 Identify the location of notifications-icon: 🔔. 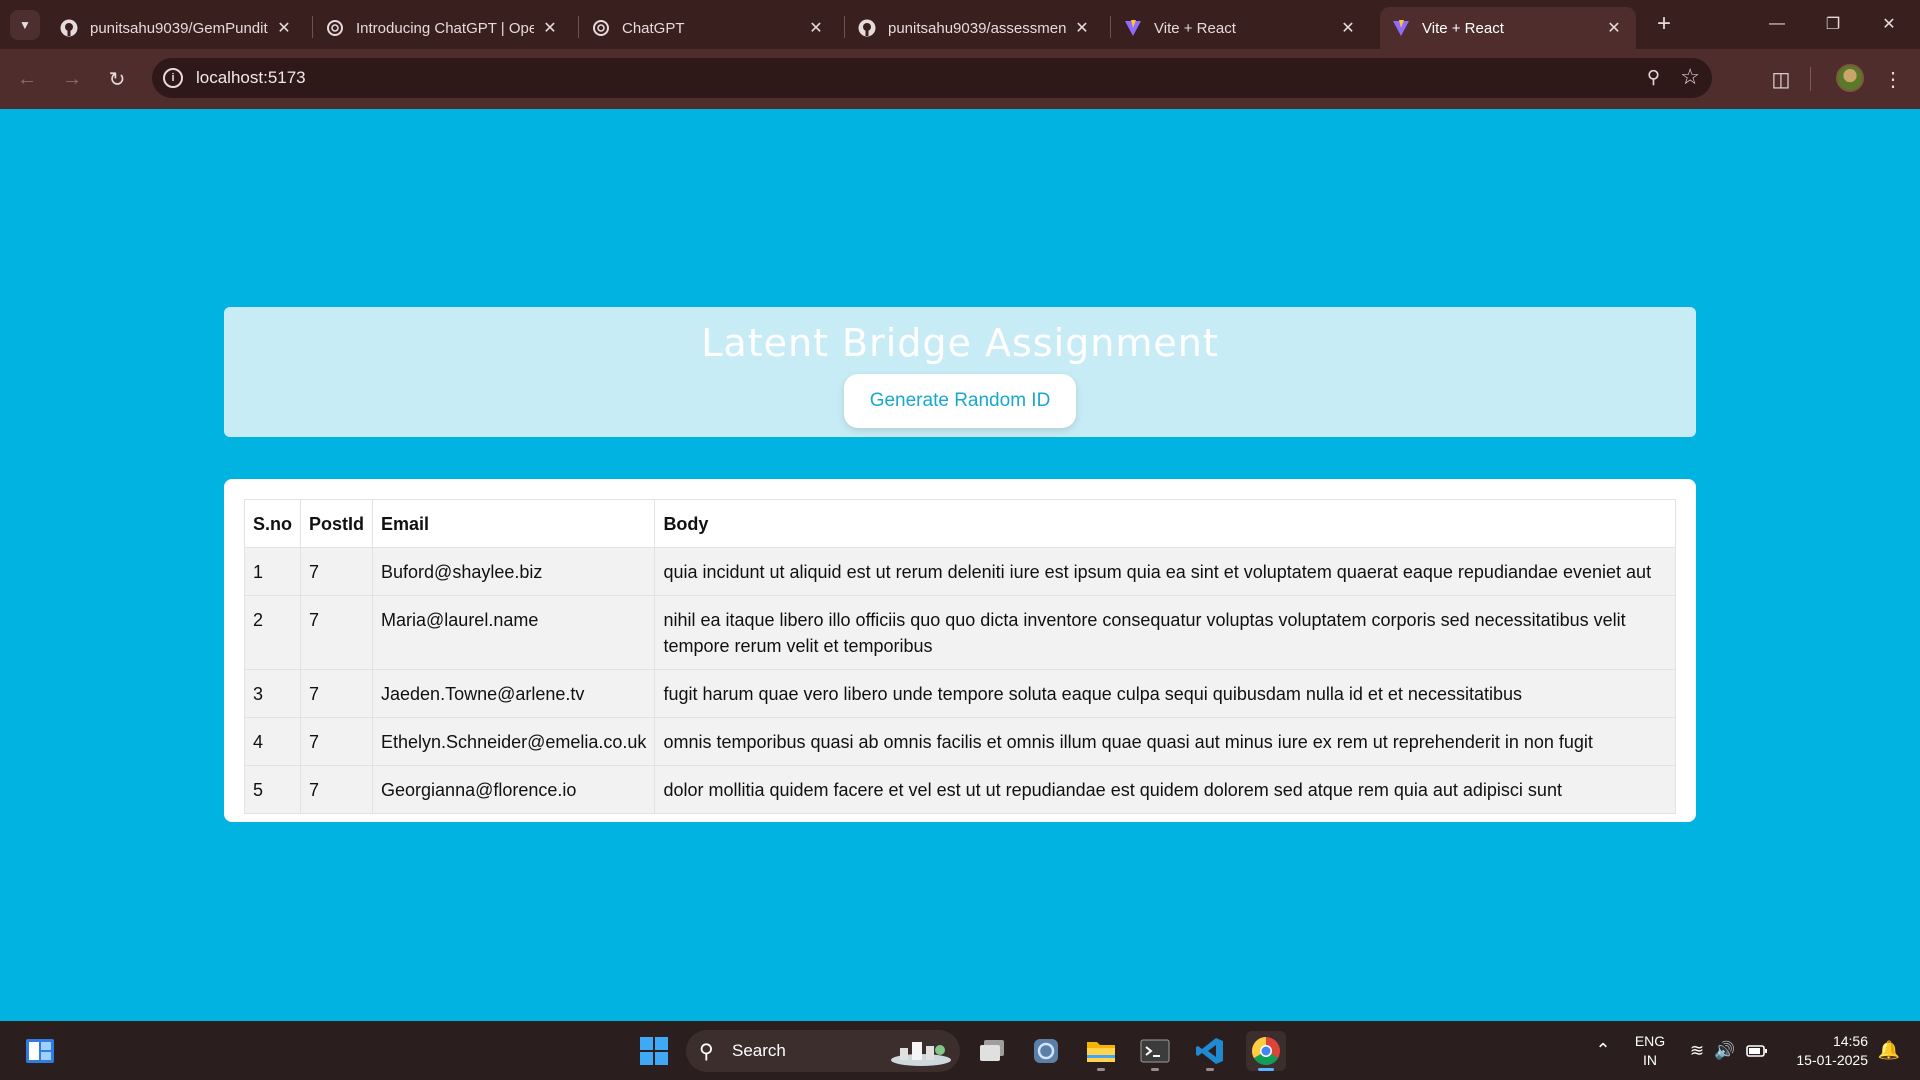
(1889, 1050).